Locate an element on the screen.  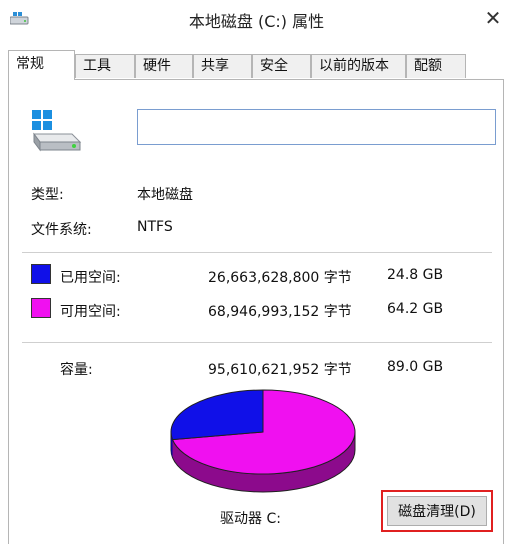
disk-usage-pie-chart is located at coordinates (263, 441).